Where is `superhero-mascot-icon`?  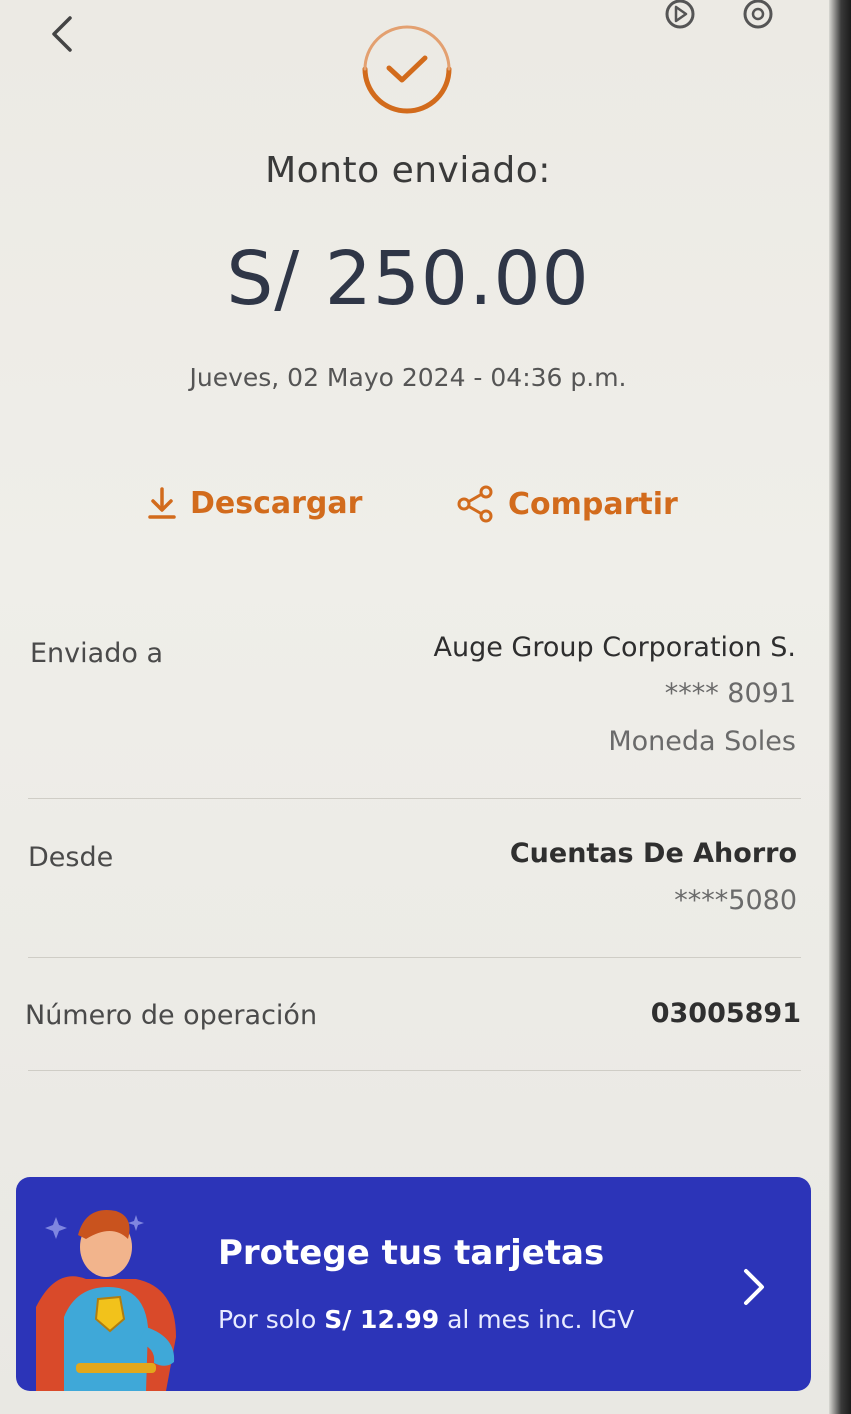
superhero-mascot-icon is located at coordinates (106, 1300).